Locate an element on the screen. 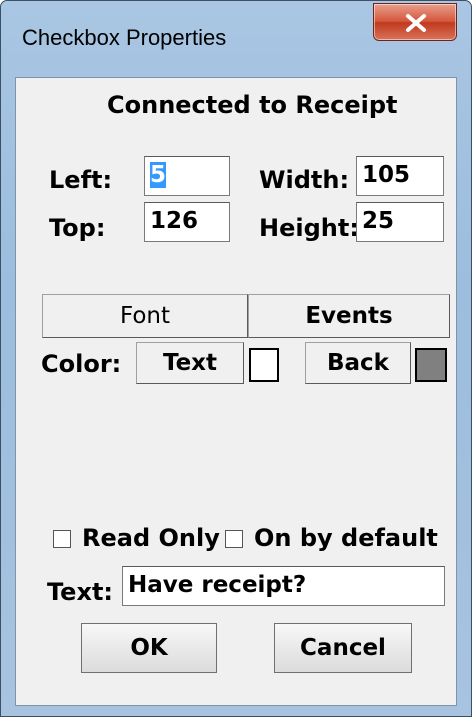 This screenshot has height=717, width=472. top-input: 126 is located at coordinates (187, 222).